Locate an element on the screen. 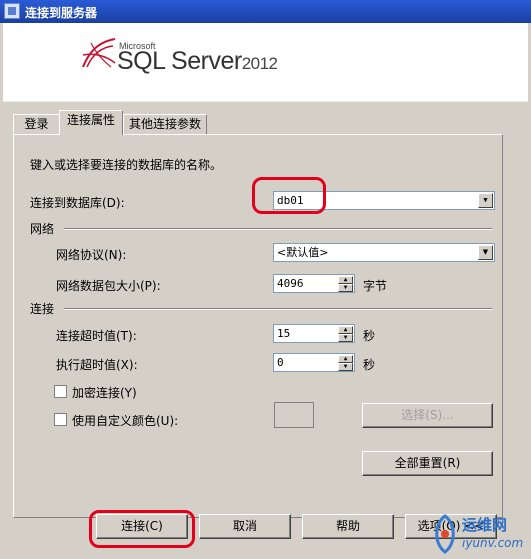 Image resolution: width=531 pixels, height=559 pixels. watermark: 运维网 iyunv.com is located at coordinates (480, 534).